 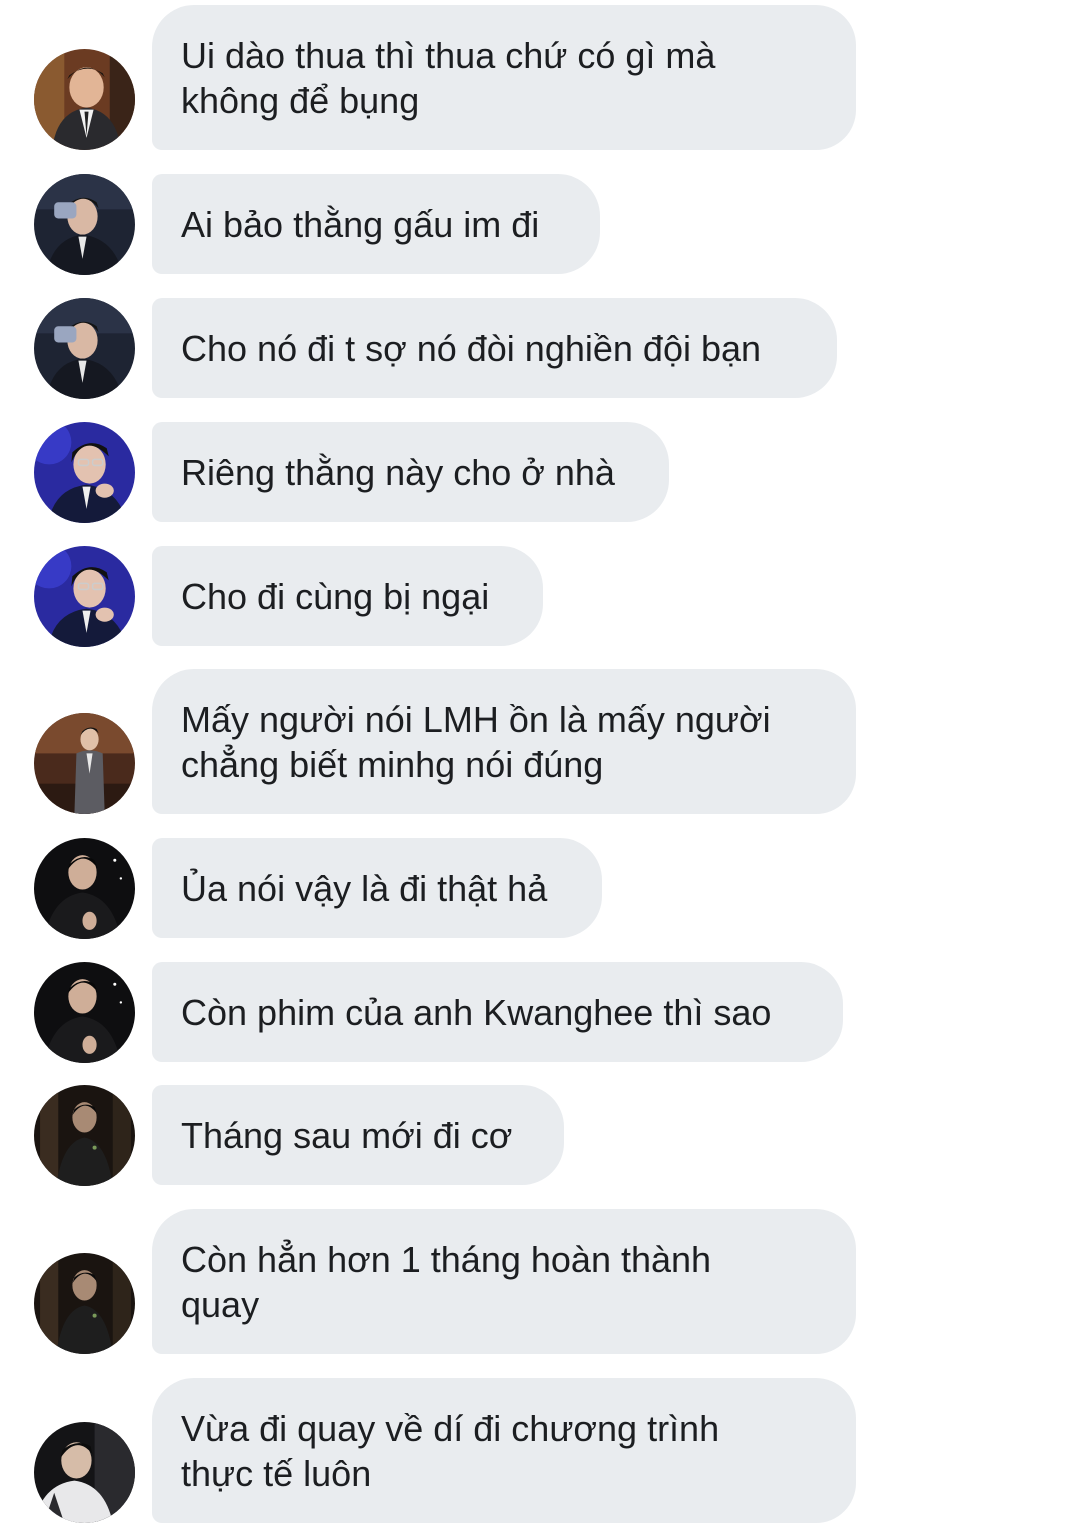 I want to click on message-bubble: Ủa nói vậy là đi thật hả, so click(x=377, y=888).